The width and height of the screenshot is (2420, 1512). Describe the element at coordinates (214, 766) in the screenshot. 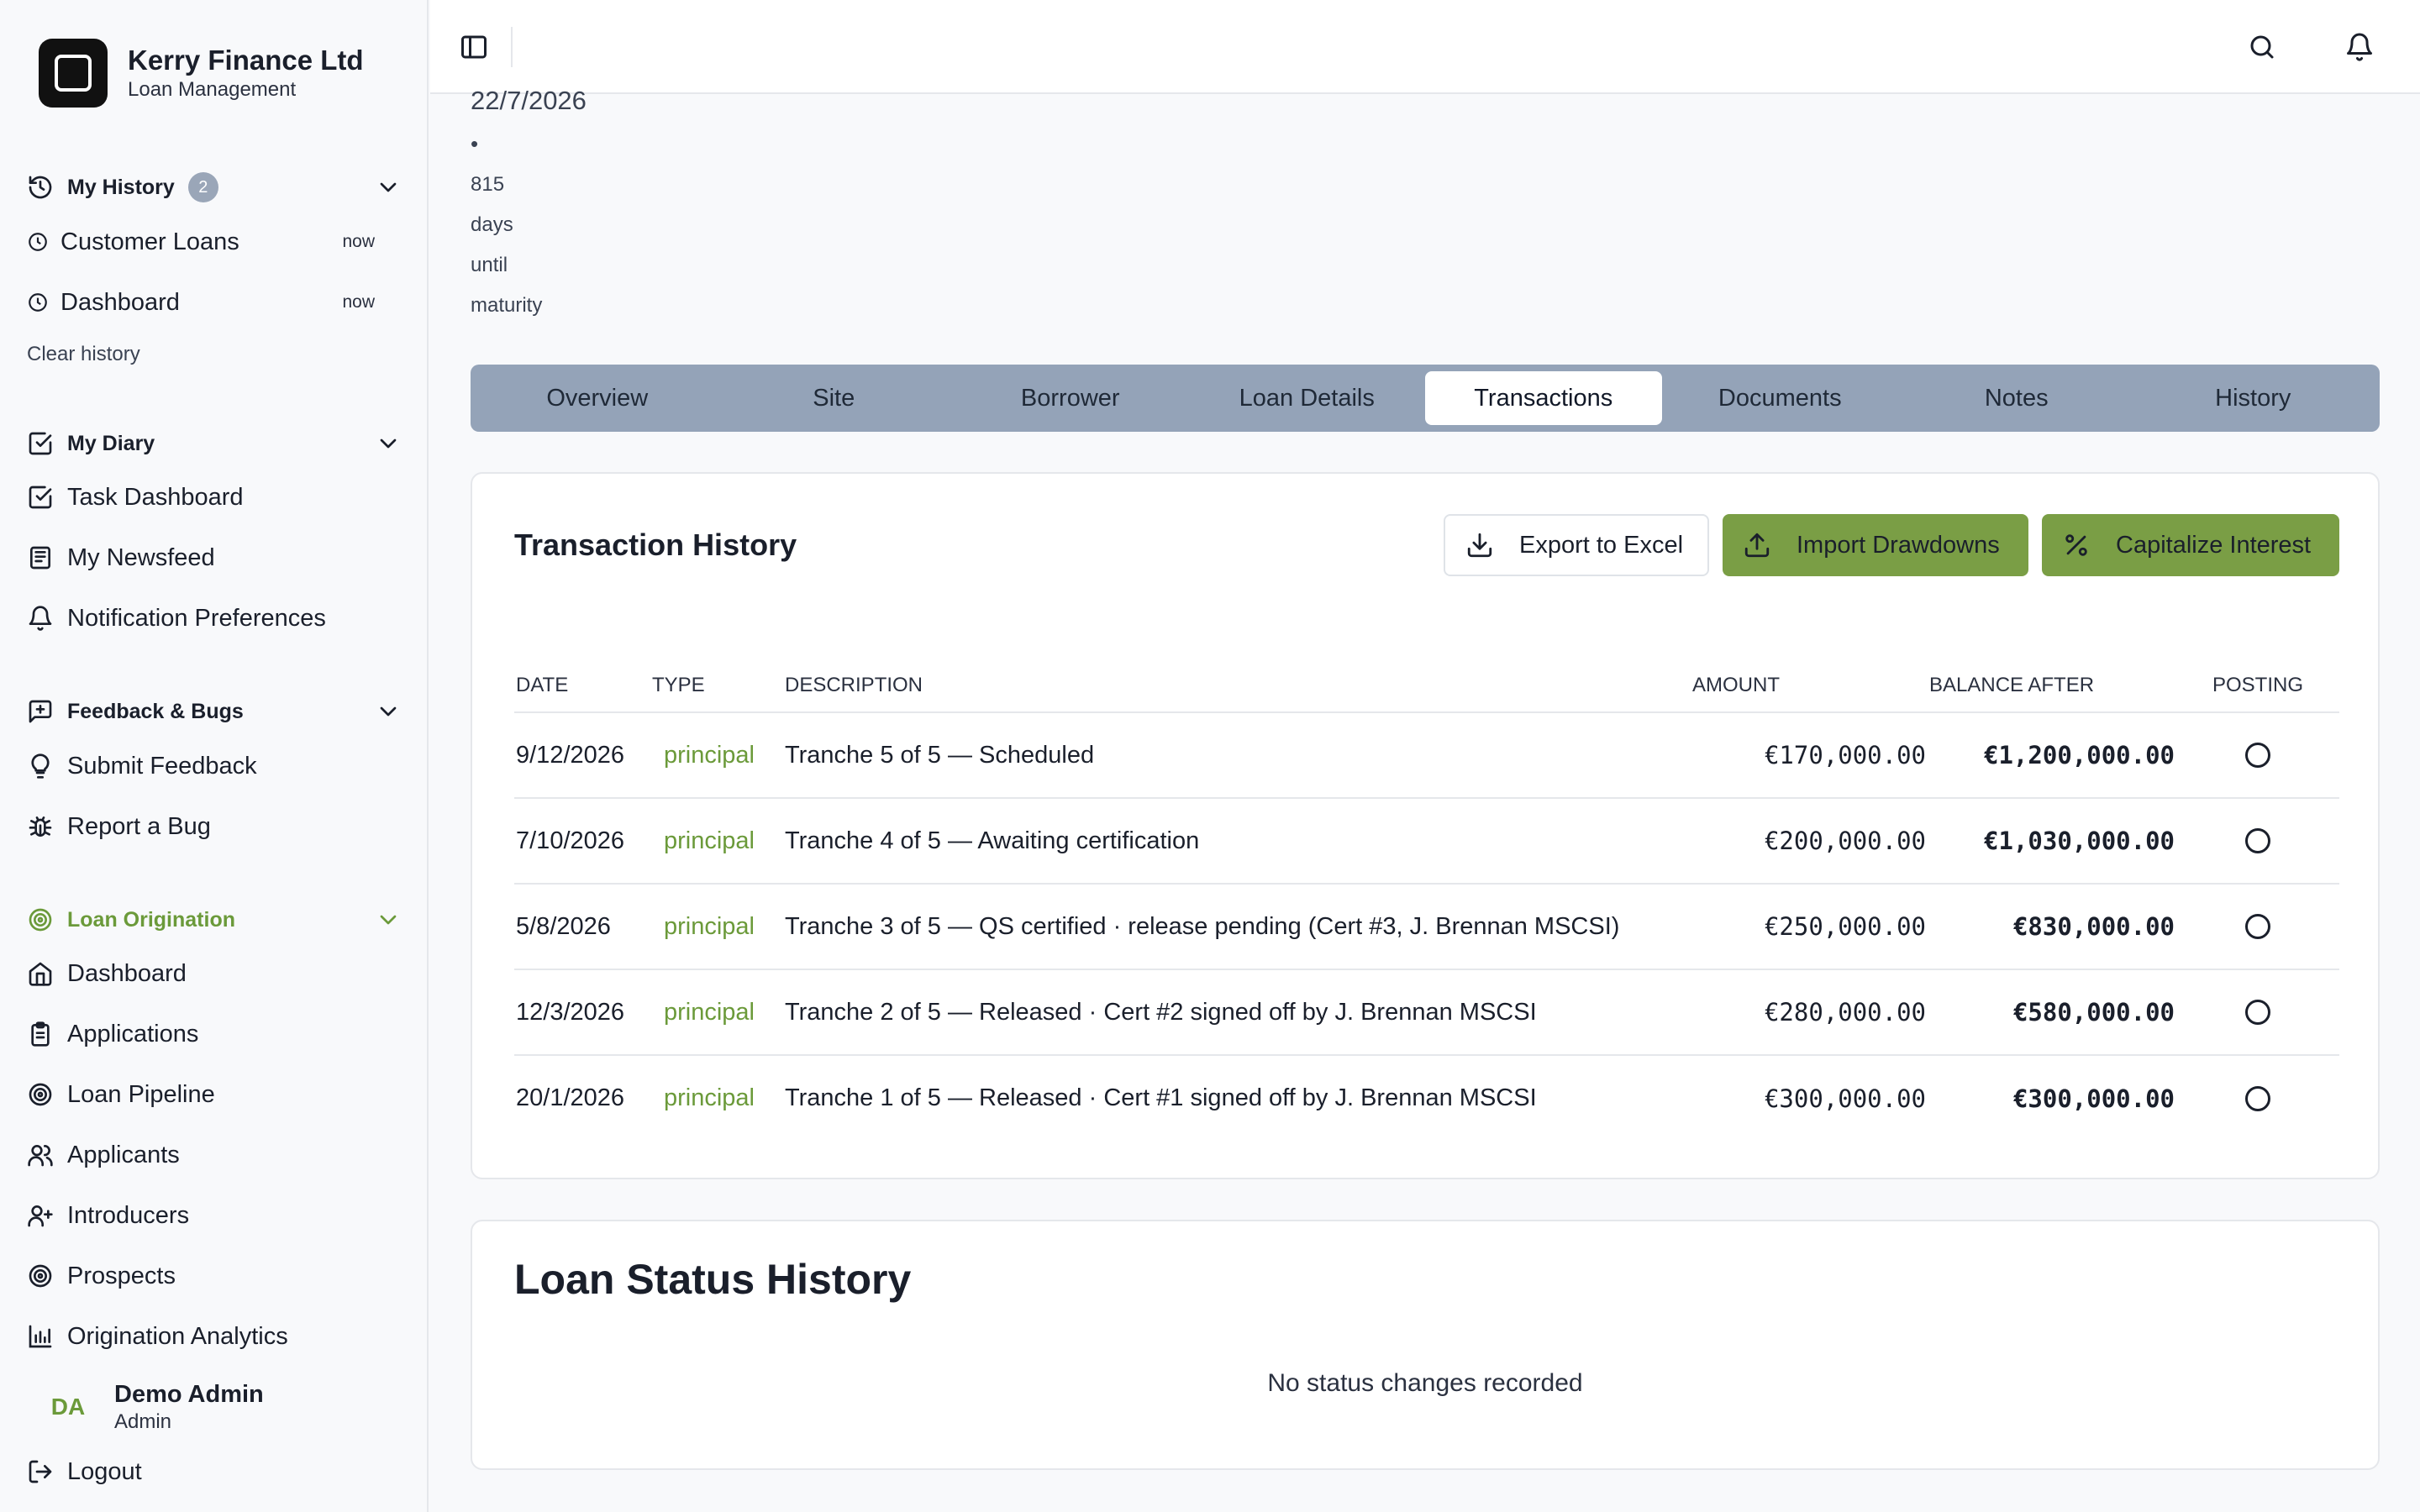

I see `sidebar-item-submit-feedback: Submit Feedback` at that location.